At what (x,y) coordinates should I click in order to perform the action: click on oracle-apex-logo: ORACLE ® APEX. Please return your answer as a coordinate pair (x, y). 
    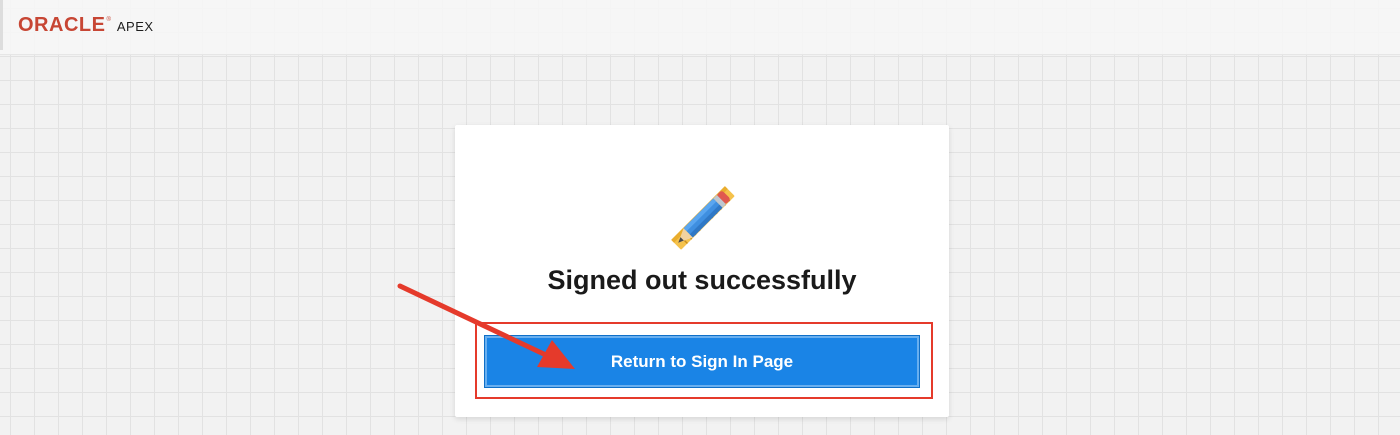
    Looking at the image, I should click on (86, 25).